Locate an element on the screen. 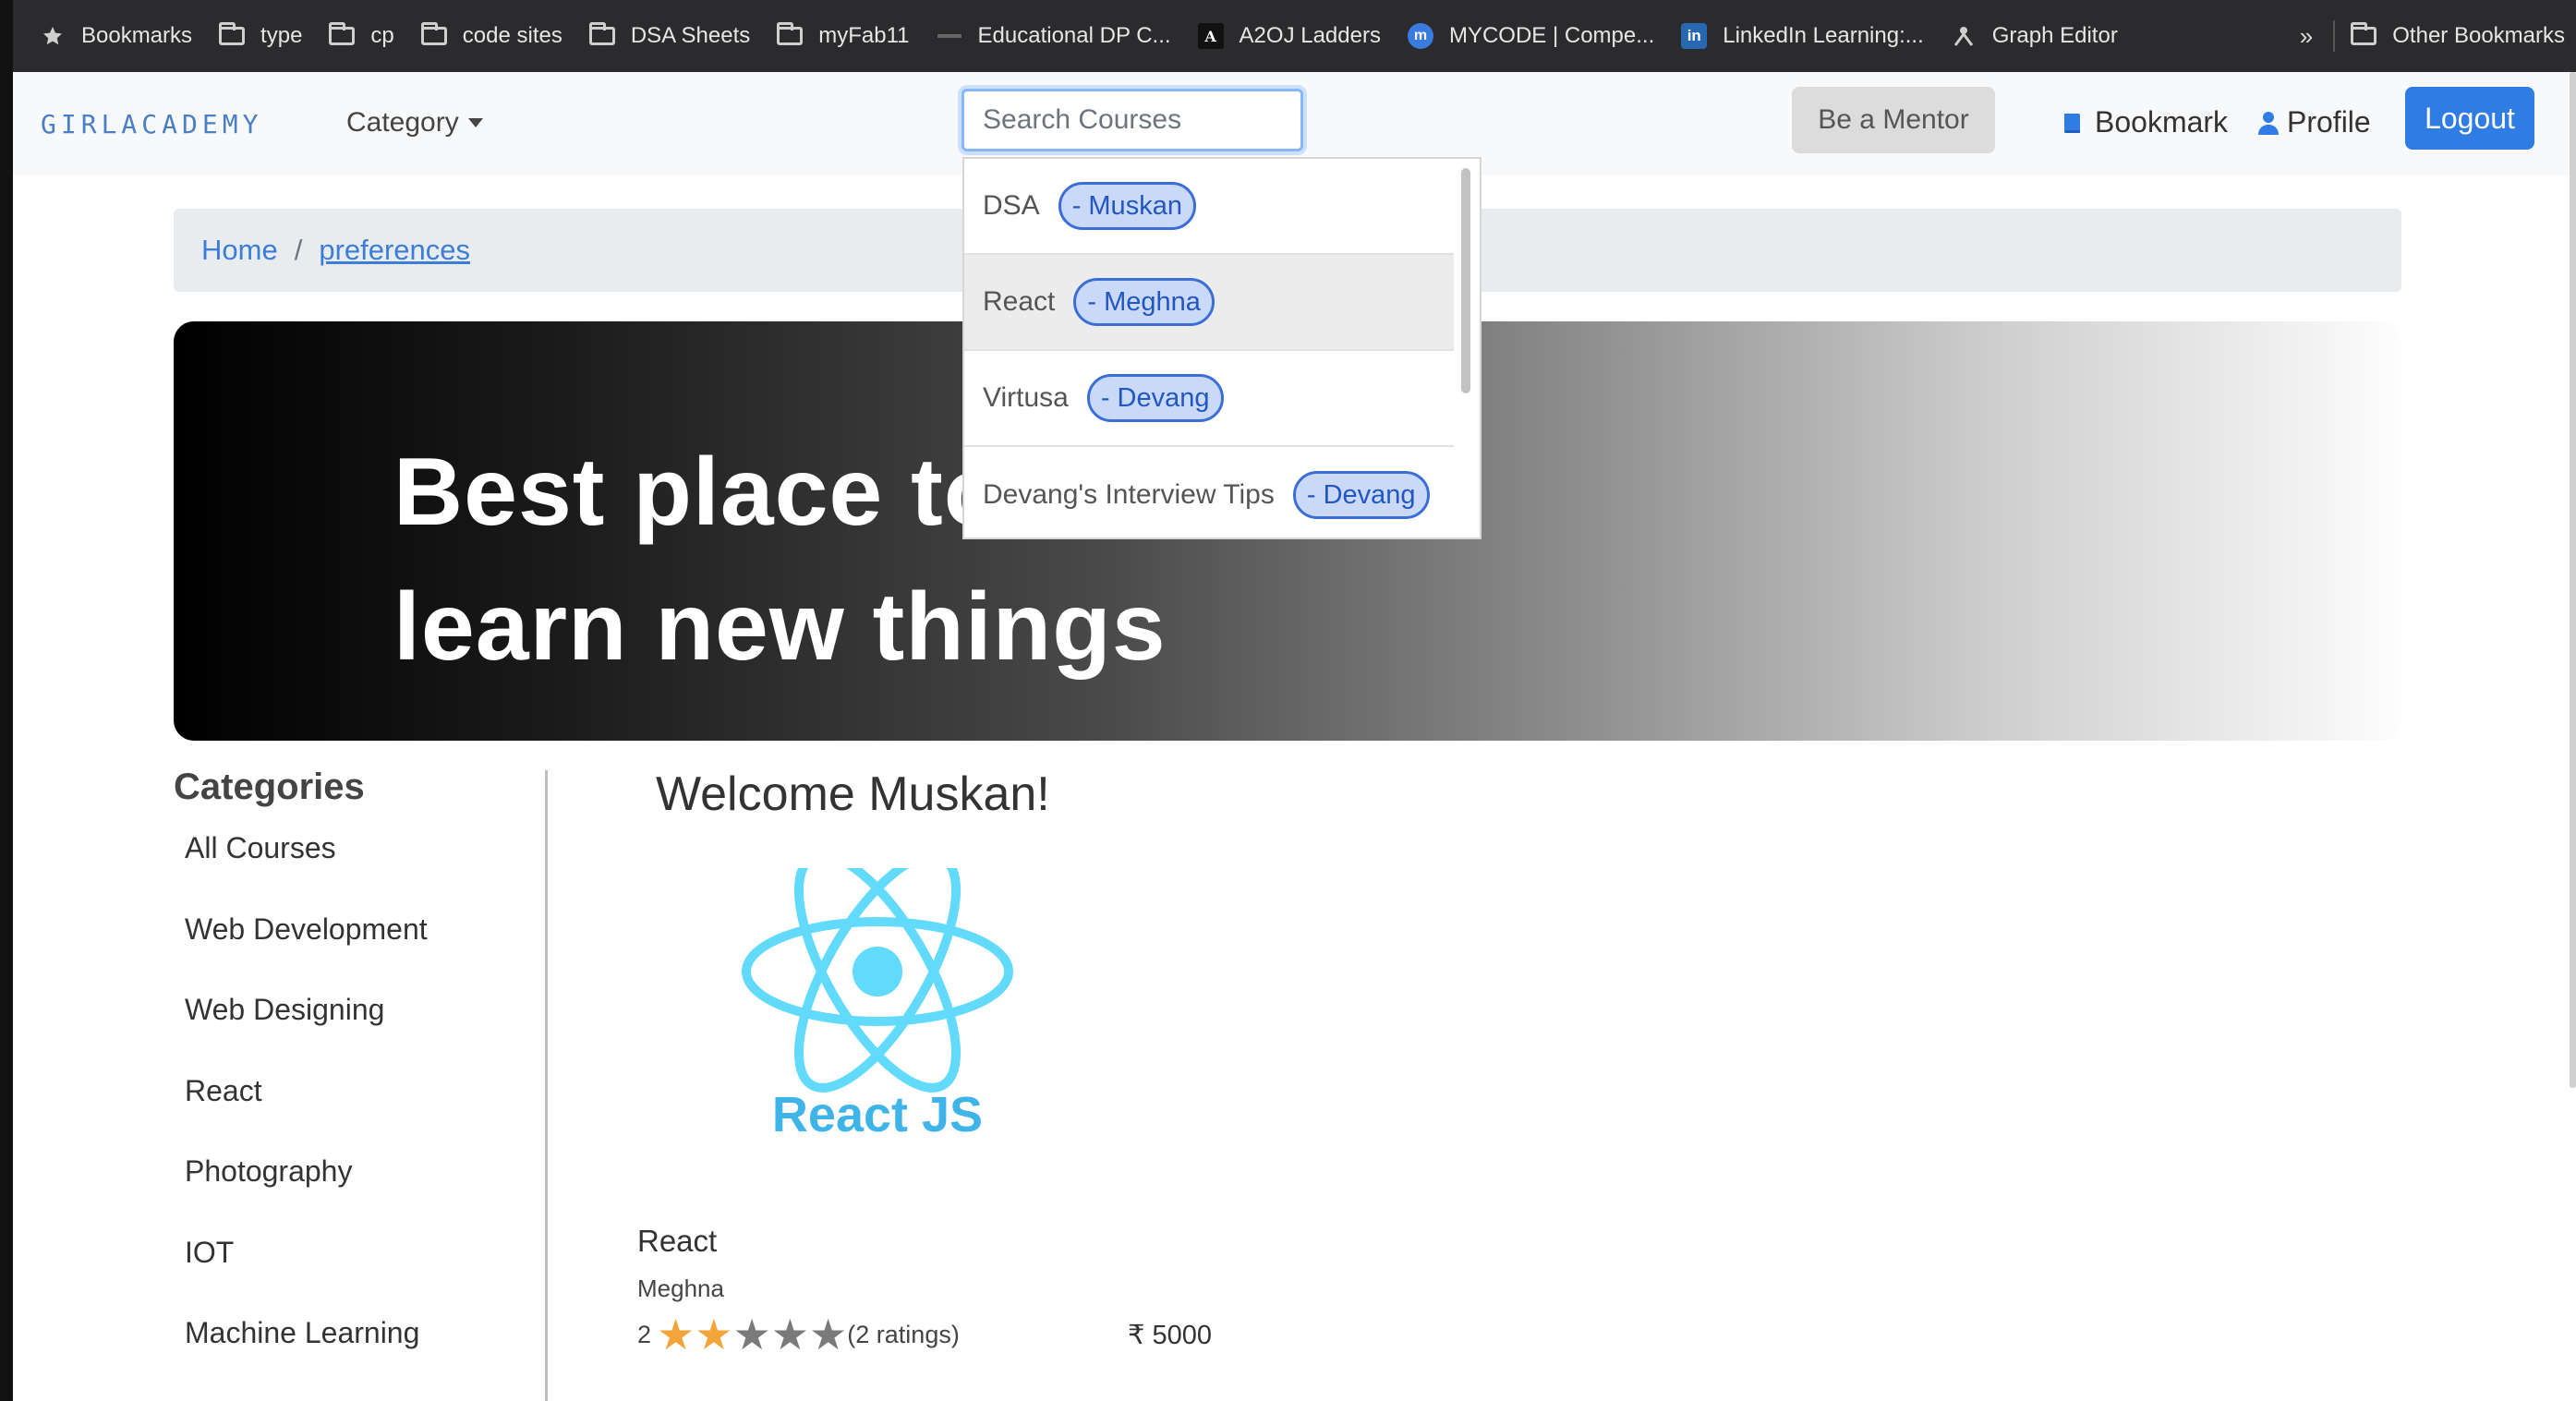  bookmark-label: DSA Sheets is located at coordinates (690, 35).